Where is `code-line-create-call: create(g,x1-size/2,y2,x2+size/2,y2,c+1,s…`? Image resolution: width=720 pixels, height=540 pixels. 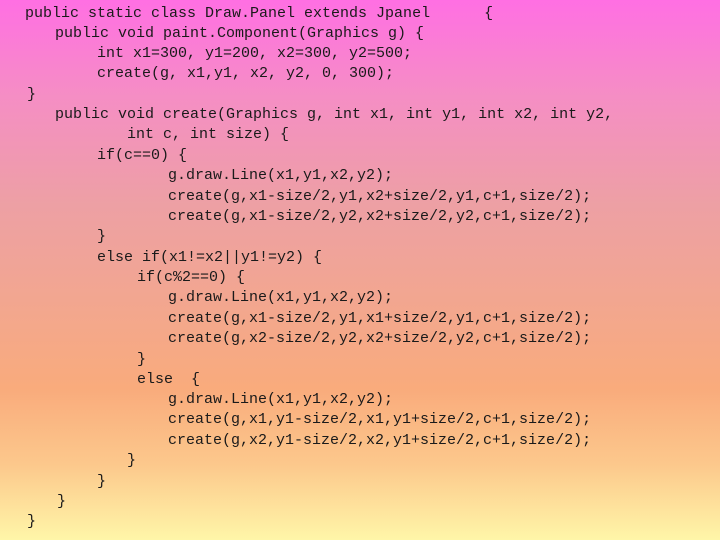 code-line-create-call: create(g,x1-size/2,y2,x2+size/2,y2,c+1,s… is located at coordinates (380, 216).